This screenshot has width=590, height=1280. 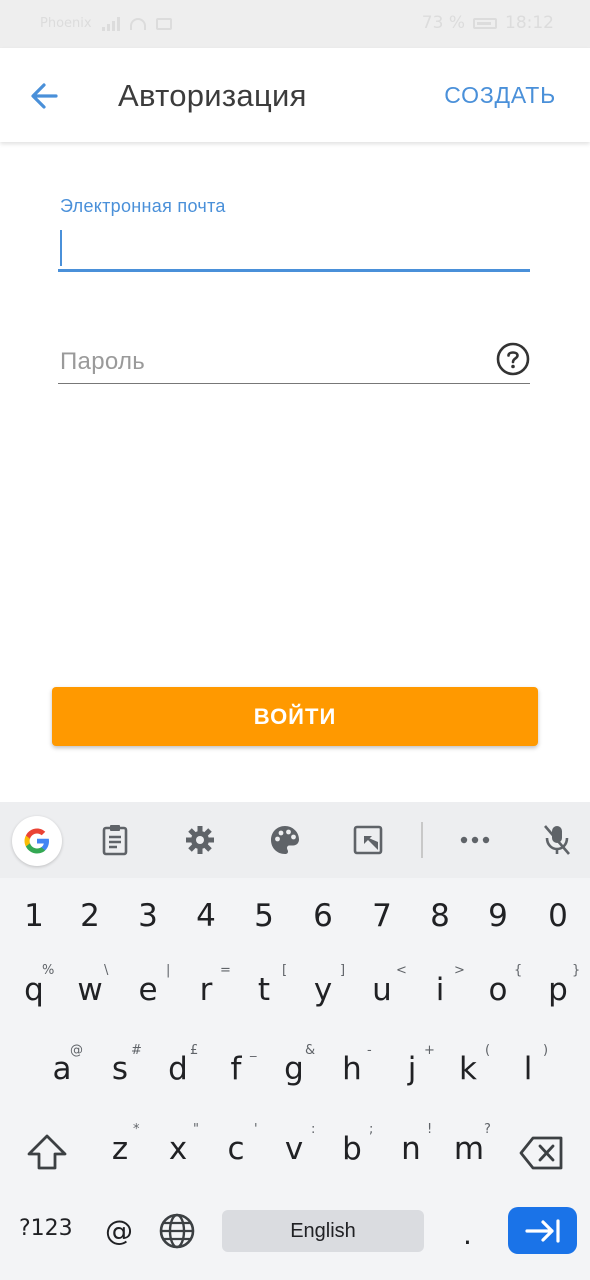 I want to click on space-bar: English, so click(x=323, y=1231).